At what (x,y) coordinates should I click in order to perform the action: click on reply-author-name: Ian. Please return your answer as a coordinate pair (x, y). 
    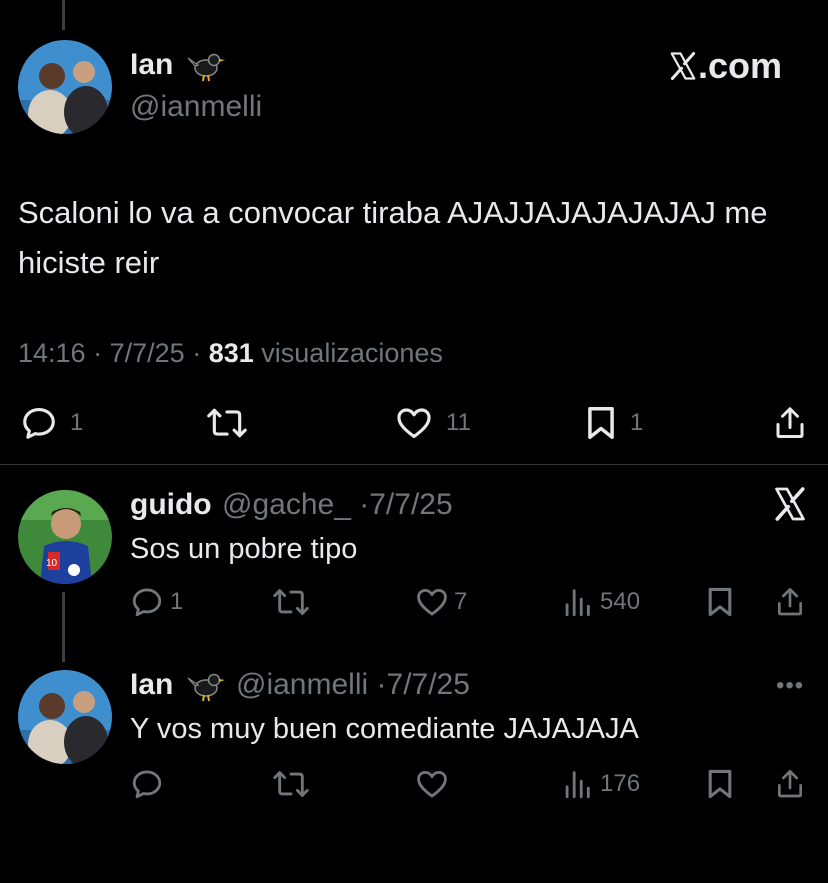
    Looking at the image, I should click on (151, 685).